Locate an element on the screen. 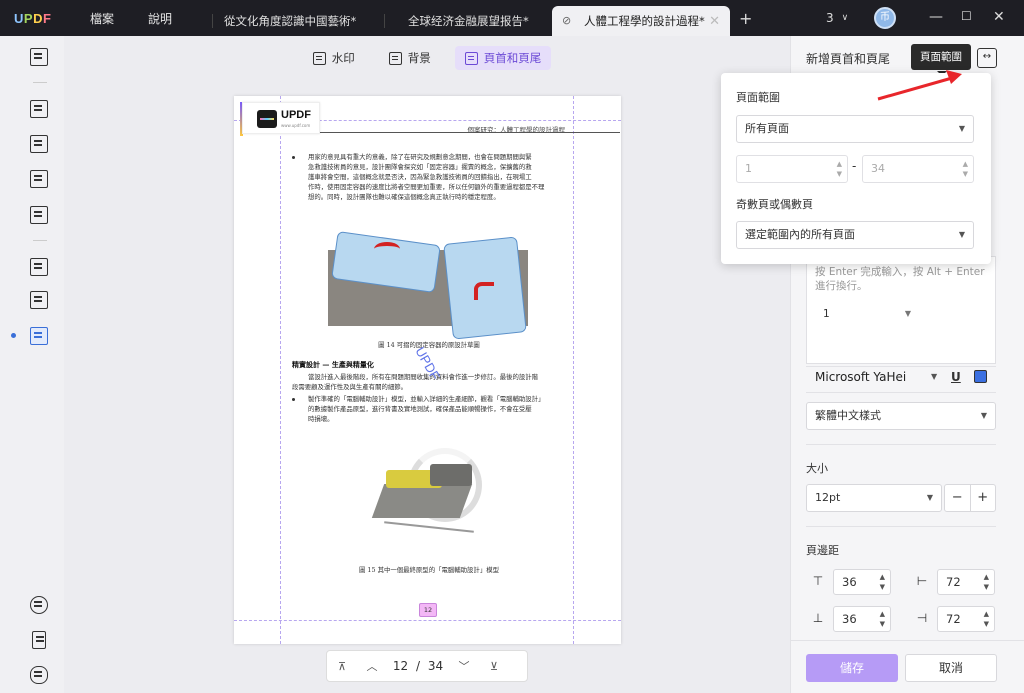 Image resolution: width=1024 pixels, height=693 pixels. text-line: 的數據製作產品原型，進行背書及實地測試，確保產品能順暢操作，不會在受壓 is located at coordinates (420, 409).